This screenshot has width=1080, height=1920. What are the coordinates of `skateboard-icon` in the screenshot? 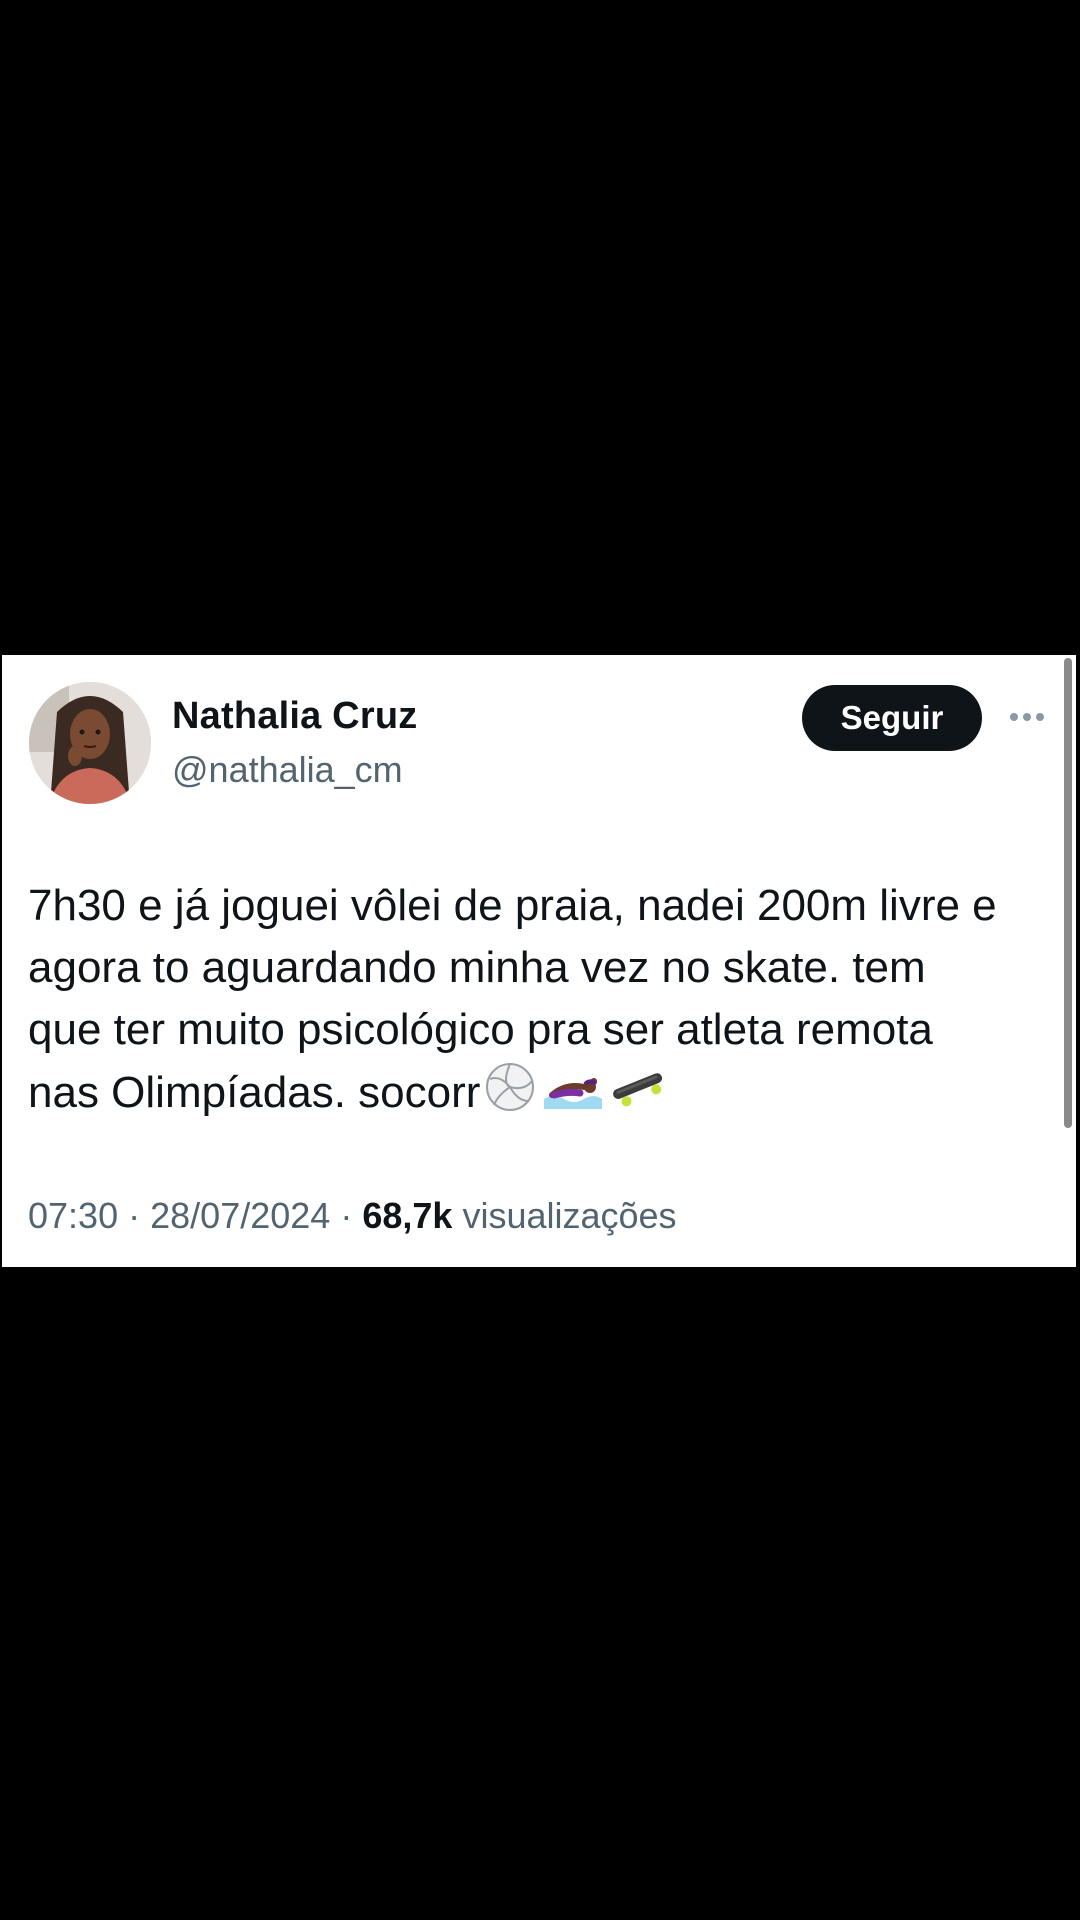 It's located at (638, 1095).